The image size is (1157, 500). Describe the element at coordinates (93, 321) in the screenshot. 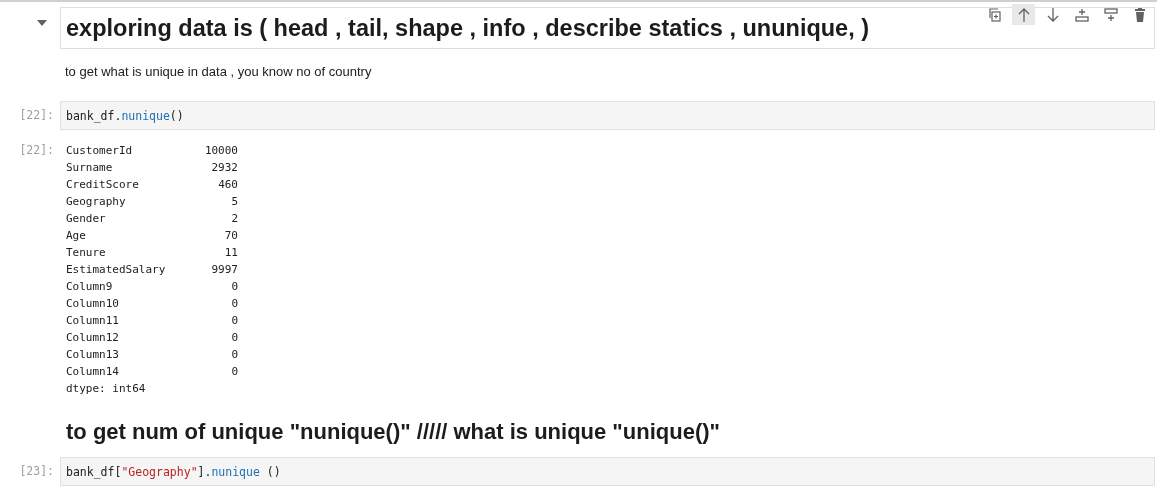

I see `output-label: Column11` at that location.